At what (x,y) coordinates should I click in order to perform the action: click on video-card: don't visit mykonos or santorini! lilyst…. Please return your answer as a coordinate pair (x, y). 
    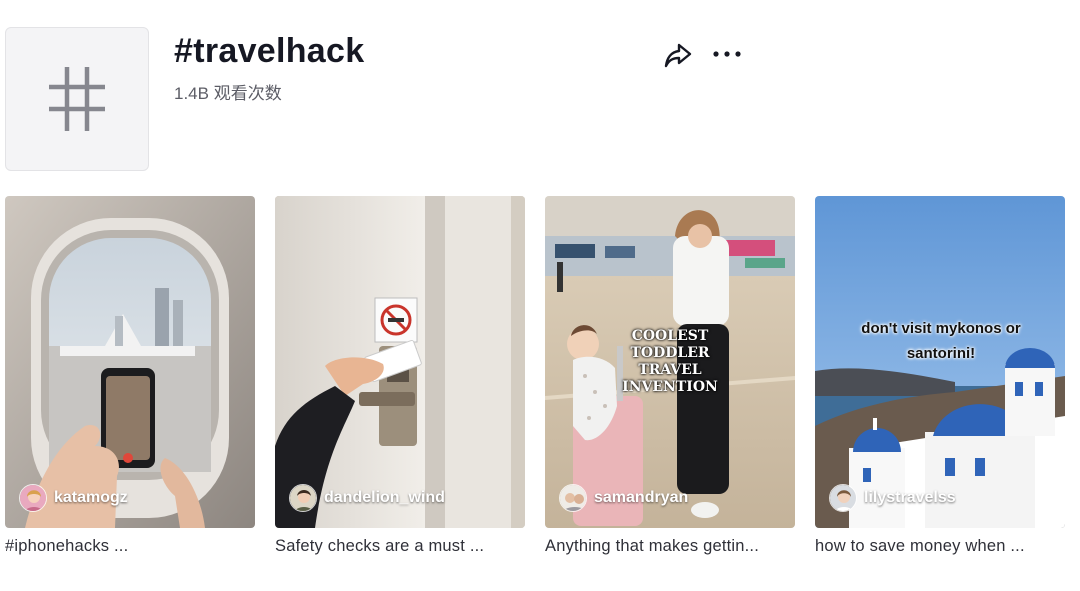
    Looking at the image, I should click on (940, 376).